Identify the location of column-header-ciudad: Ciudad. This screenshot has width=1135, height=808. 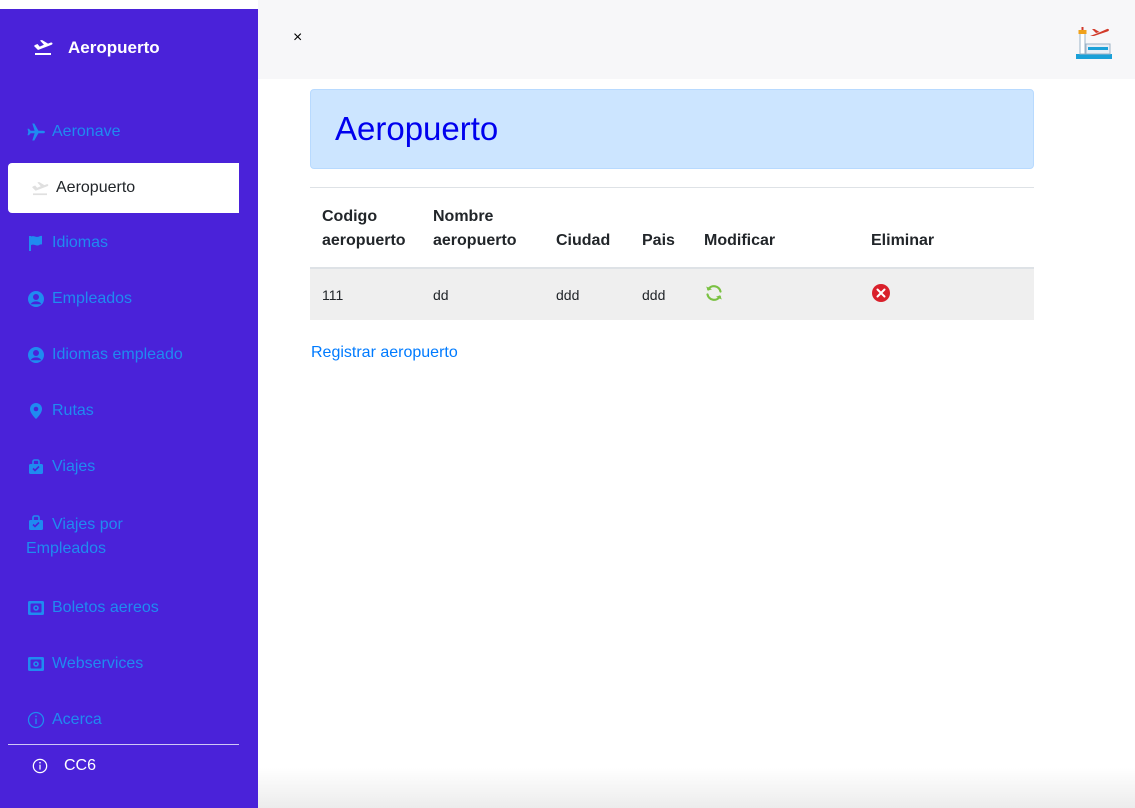
(587, 228).